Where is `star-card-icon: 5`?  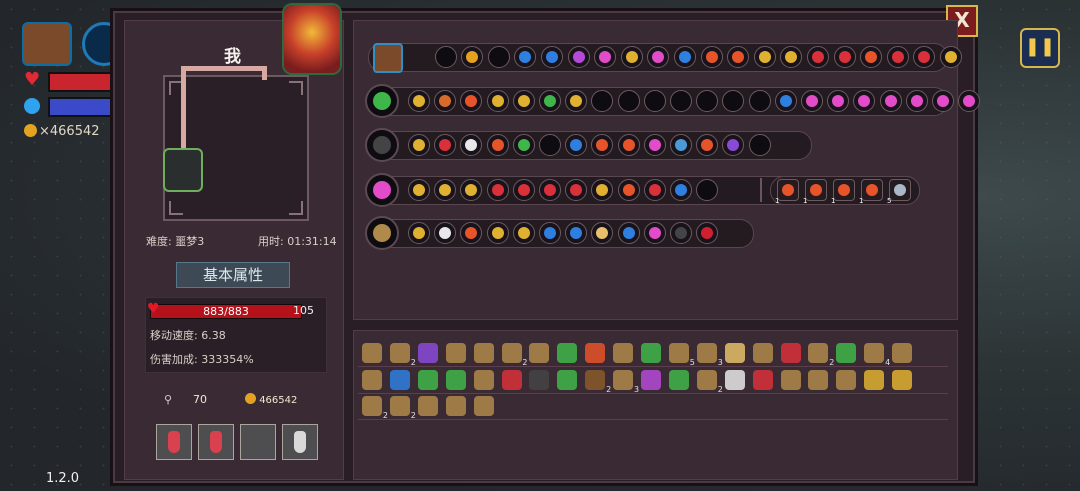
star-card-icon: 5 is located at coordinates (899, 192).